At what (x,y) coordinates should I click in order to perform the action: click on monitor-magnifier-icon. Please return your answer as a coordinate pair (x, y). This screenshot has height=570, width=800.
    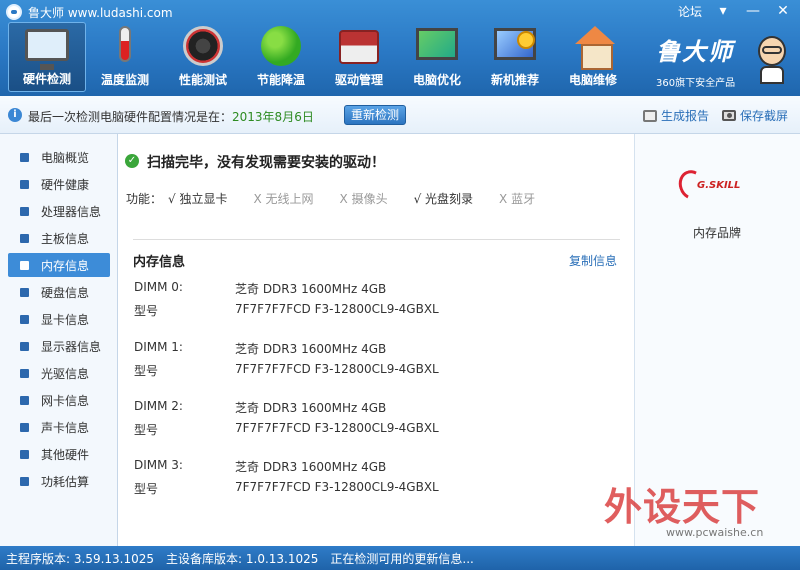
    Looking at the image, I should click on (47, 49).